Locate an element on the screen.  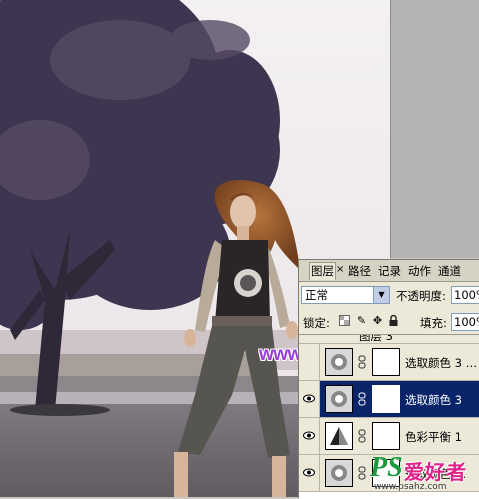
lock-icon is located at coordinates (393, 320).